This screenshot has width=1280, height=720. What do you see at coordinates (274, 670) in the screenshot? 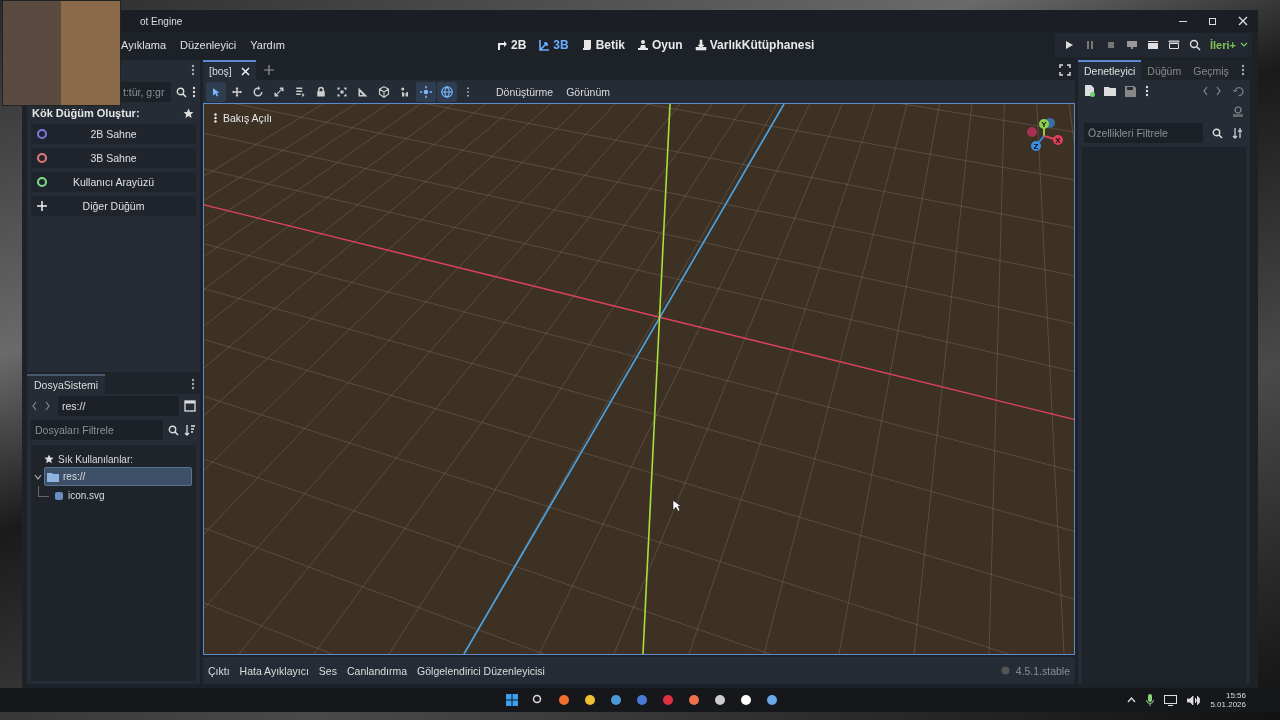
I see `bottom-panel-tab: Hata Ayıklayıcı` at bounding box center [274, 670].